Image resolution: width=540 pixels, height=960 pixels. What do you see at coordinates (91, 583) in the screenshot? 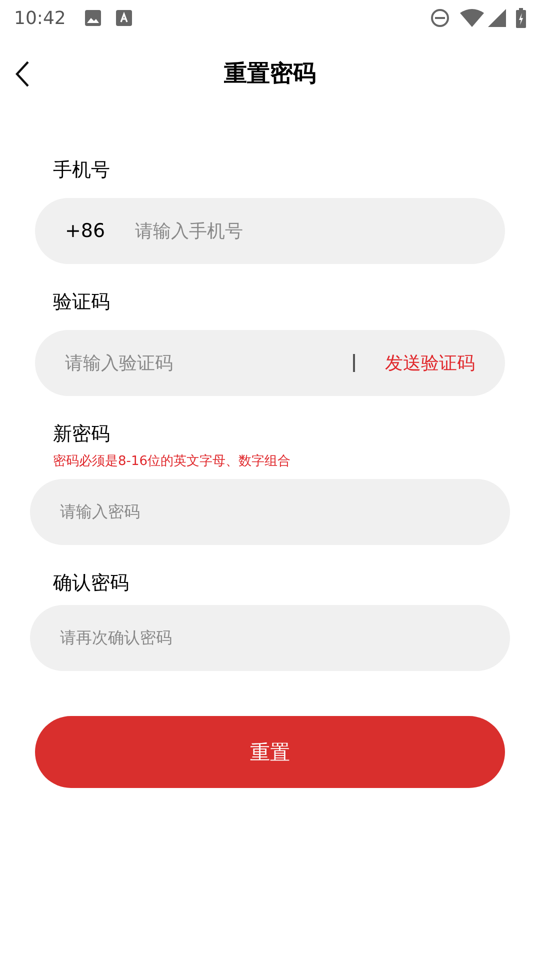
I see `field-label: 确认密码` at bounding box center [91, 583].